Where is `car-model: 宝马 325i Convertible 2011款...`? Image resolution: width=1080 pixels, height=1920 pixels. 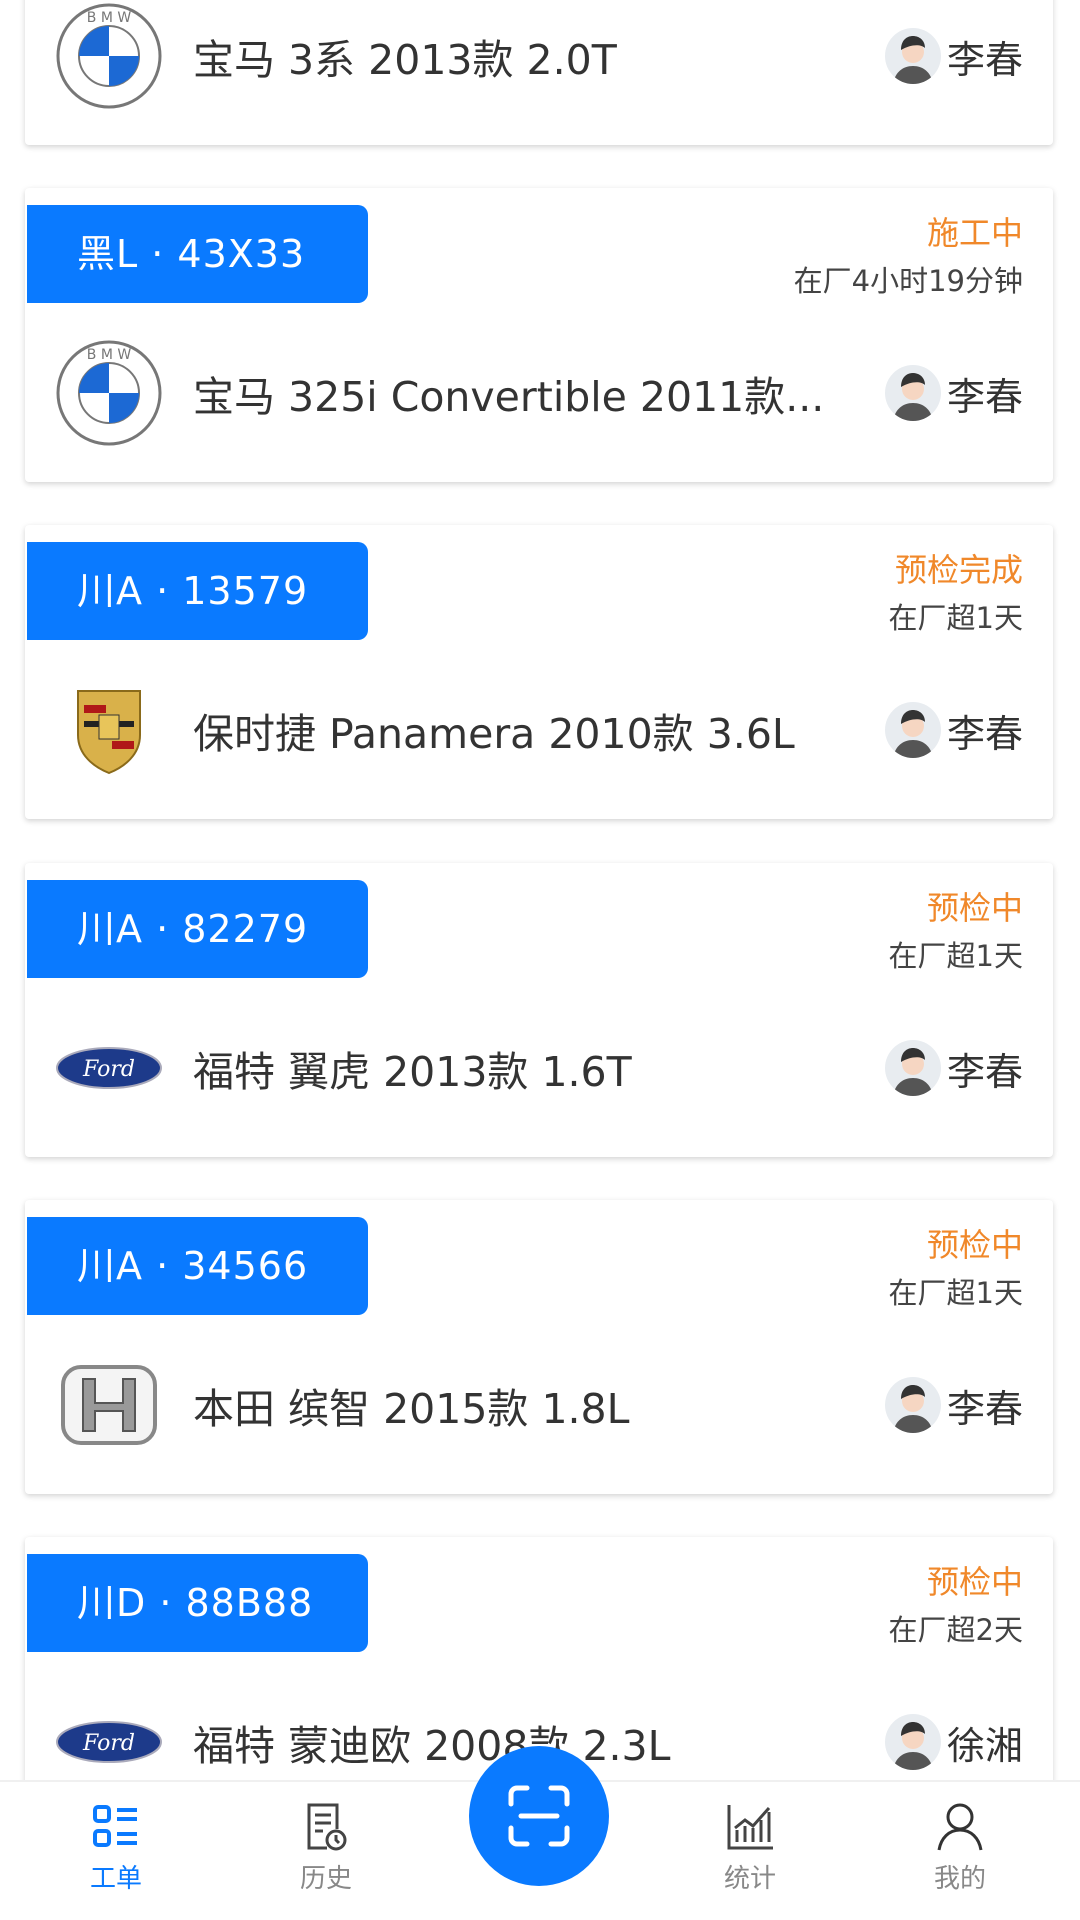
car-model: 宝马 325i Convertible 2011款... is located at coordinates (509, 397).